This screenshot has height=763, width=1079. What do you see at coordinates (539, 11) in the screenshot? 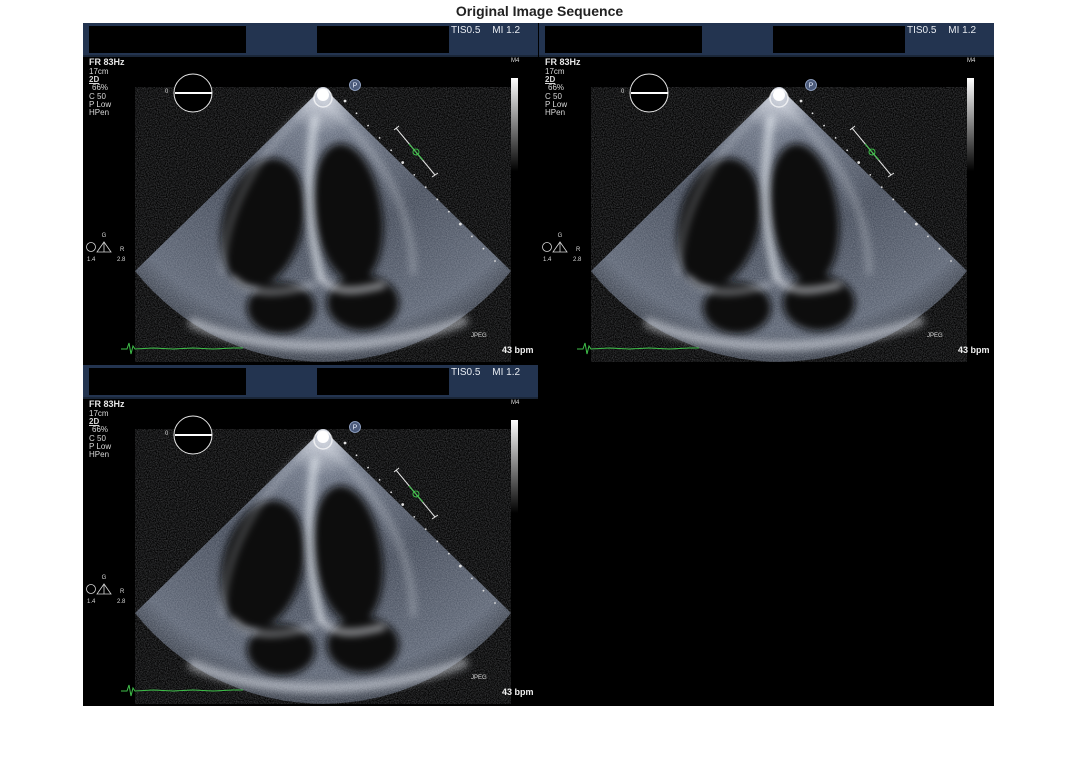
I see `figure-title: Original Image Sequence` at bounding box center [539, 11].